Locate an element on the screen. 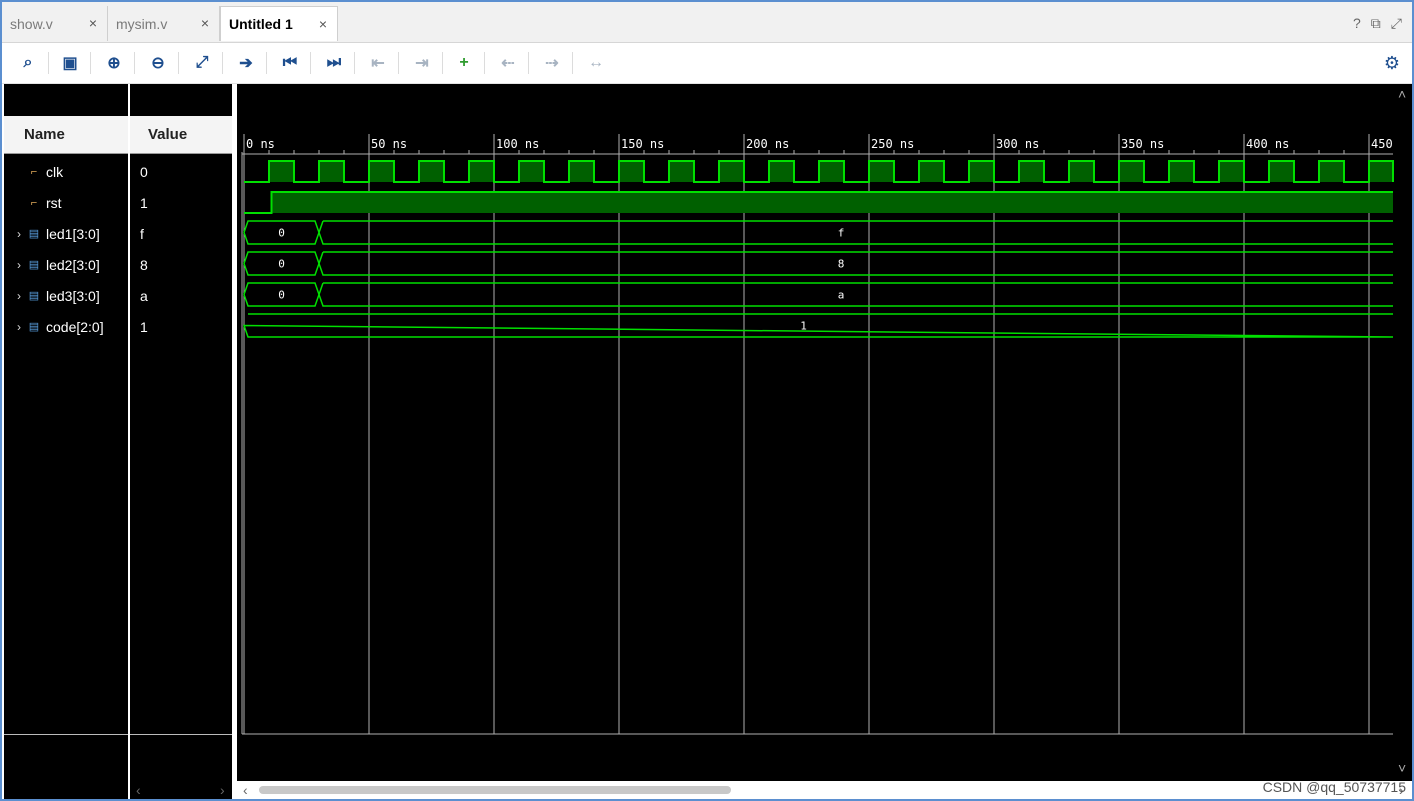  vertical-scrollbar: ˄ ˅ is located at coordinates (1403, 432).